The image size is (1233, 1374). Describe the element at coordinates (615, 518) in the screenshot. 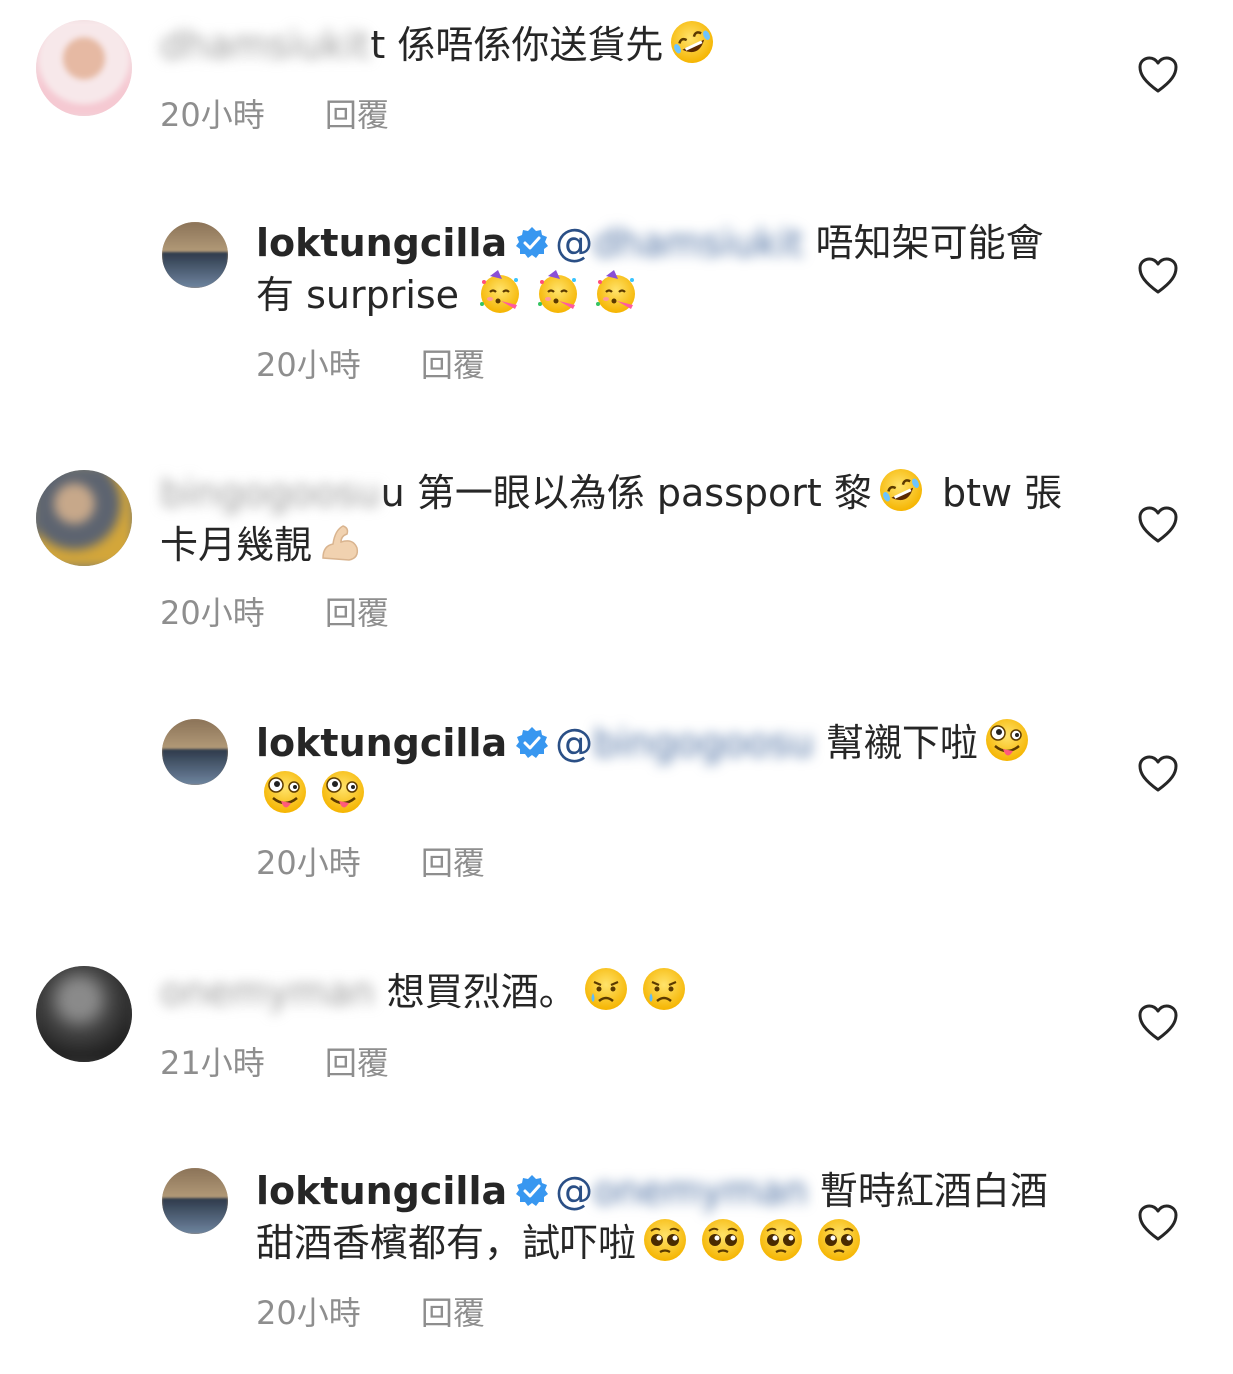

I see `comment-text: bingogoosuu 第一眼以為係 passport 黎 btw 張卡月幾靚` at that location.